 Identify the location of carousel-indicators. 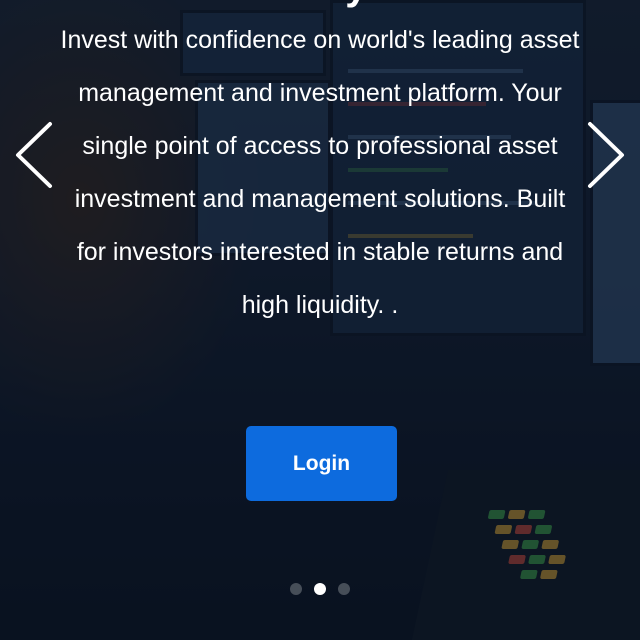
(320, 589).